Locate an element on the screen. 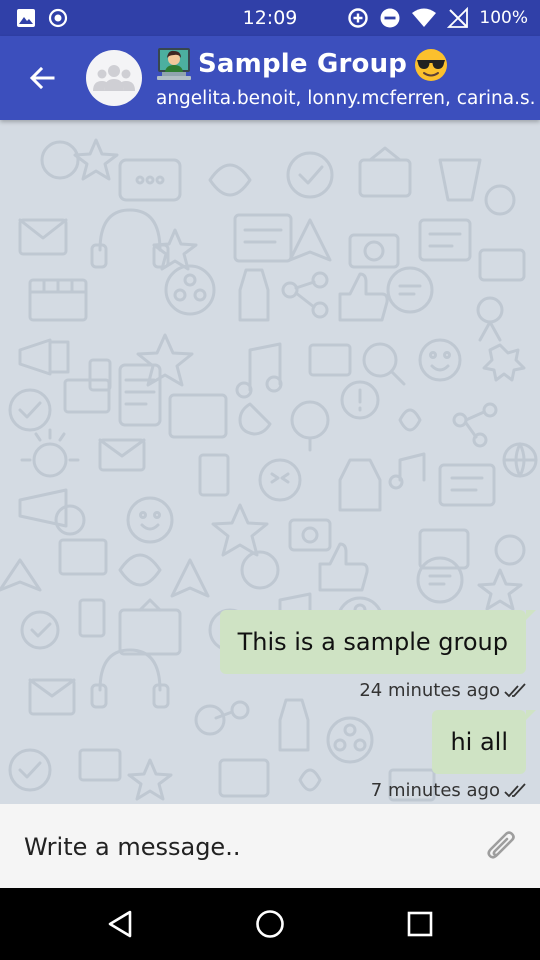 Image resolution: width=540 pixels, height=960 pixels. battery-percent: 100% is located at coordinates (503, 18).